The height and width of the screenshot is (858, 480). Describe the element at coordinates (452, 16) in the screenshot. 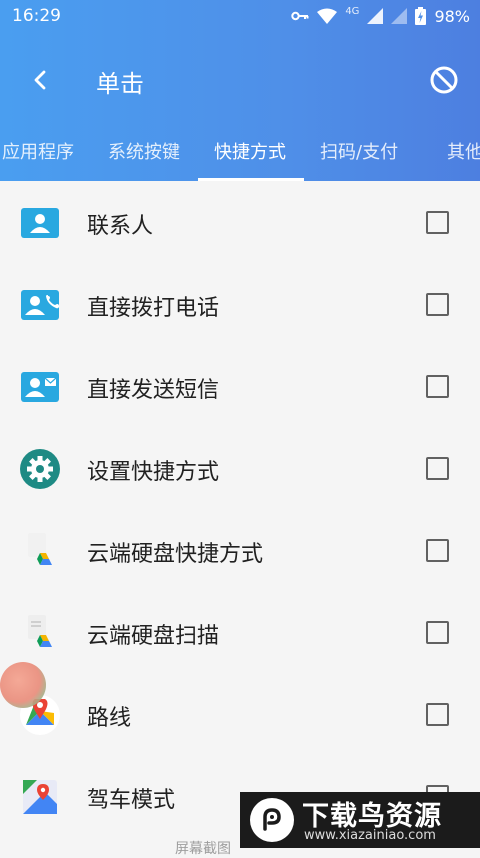

I see `battery-percent: 98%` at that location.